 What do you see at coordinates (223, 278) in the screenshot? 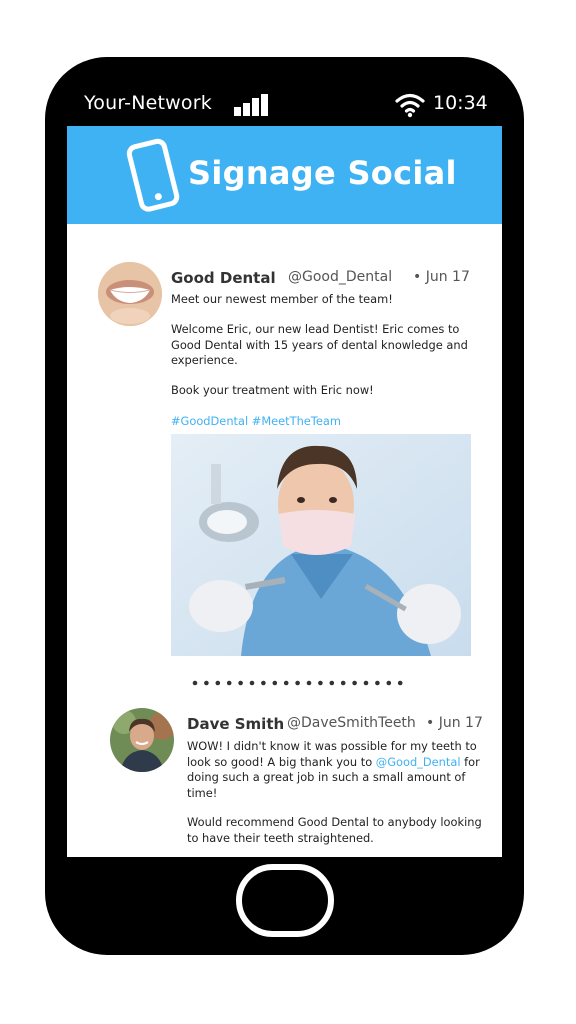
I see `post-author-name: Good Dental` at bounding box center [223, 278].